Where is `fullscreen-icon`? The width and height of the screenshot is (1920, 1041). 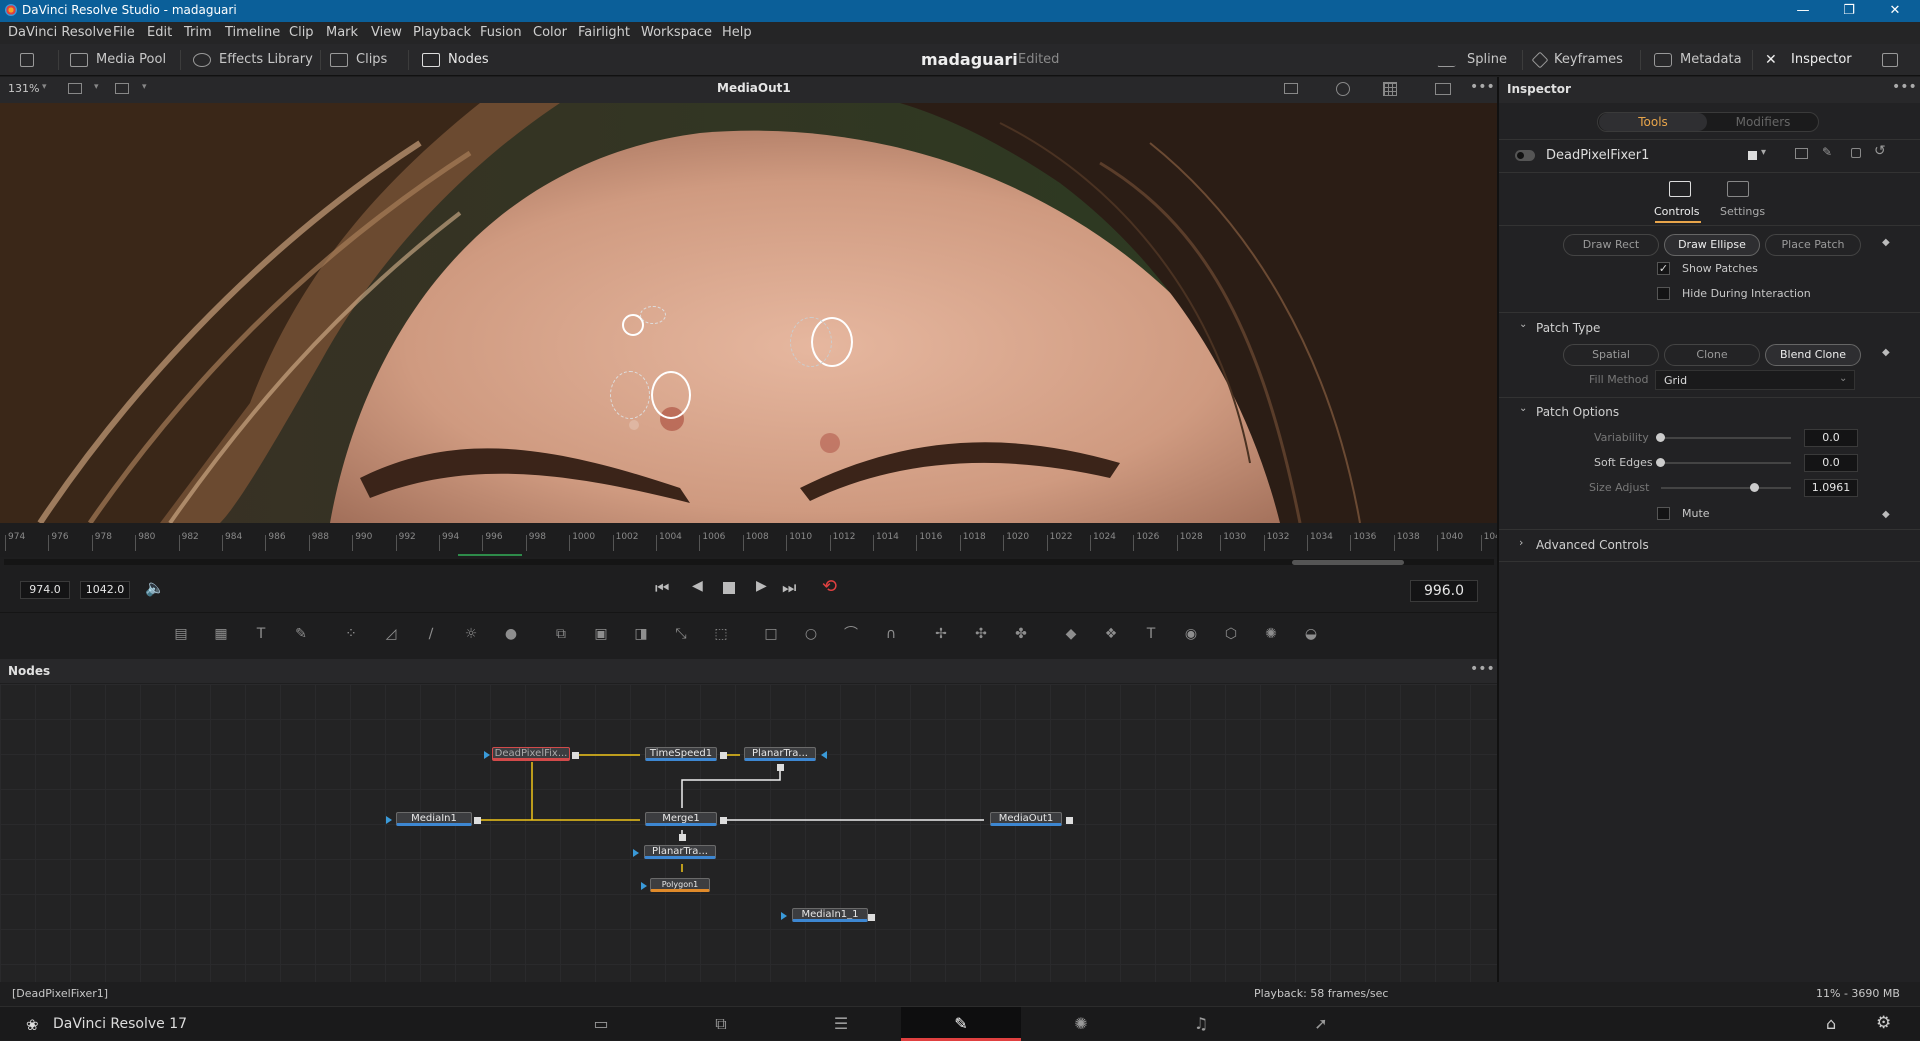 fullscreen-icon is located at coordinates (1894, 60).